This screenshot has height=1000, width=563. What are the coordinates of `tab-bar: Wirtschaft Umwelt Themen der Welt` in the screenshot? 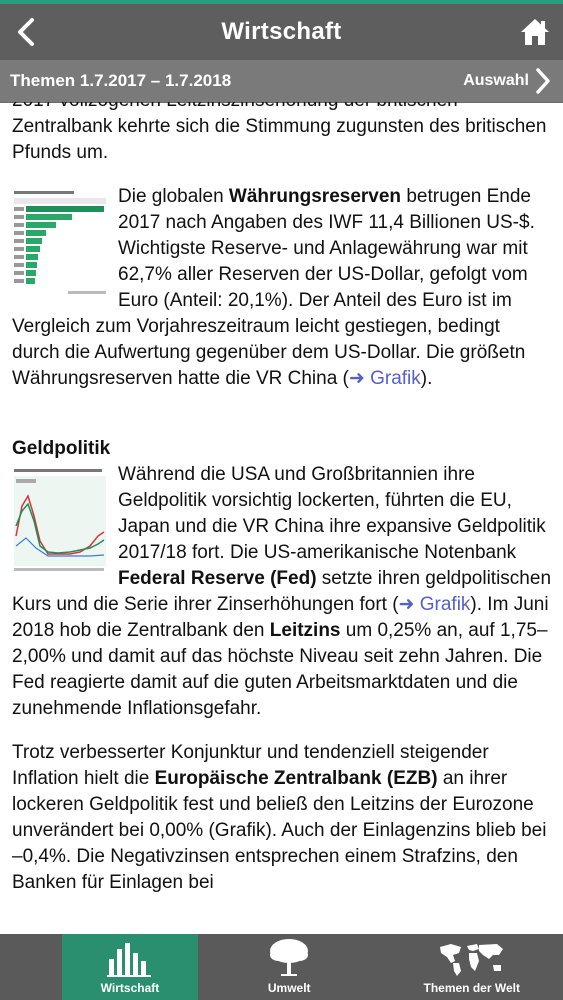 It's located at (281, 967).